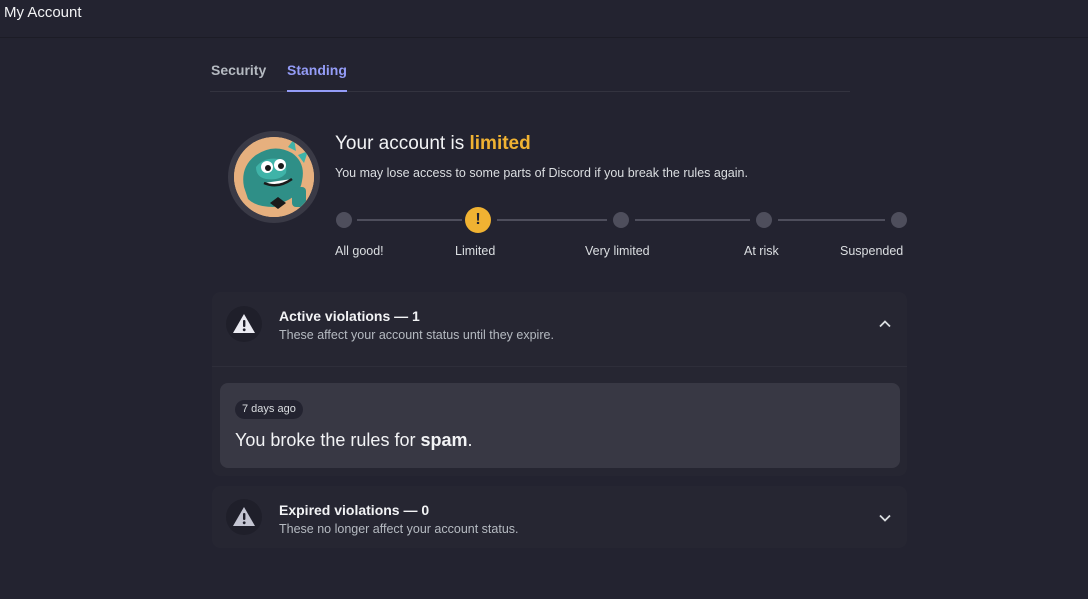  Describe the element at coordinates (43, 12) in the screenshot. I see `page-title: My Account` at that location.